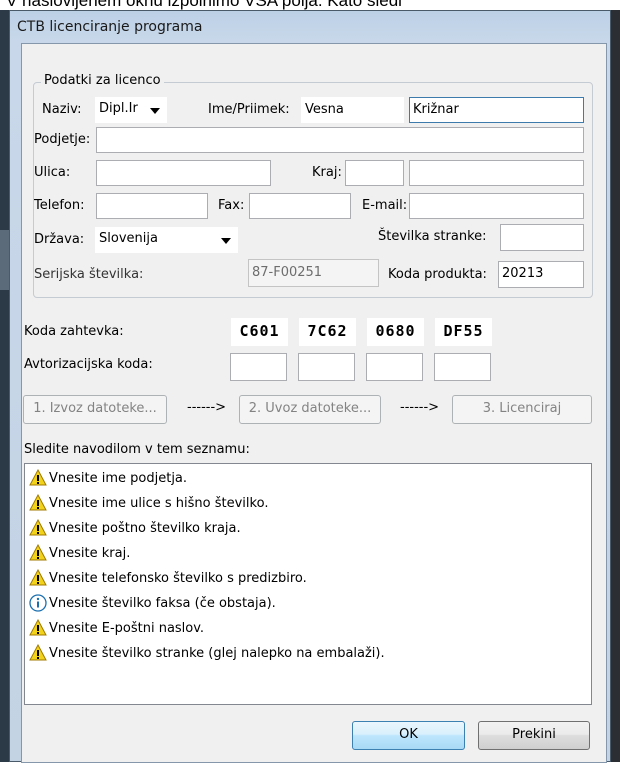  I want to click on list-item: Vnesite poštno številko kraja., so click(135, 528).